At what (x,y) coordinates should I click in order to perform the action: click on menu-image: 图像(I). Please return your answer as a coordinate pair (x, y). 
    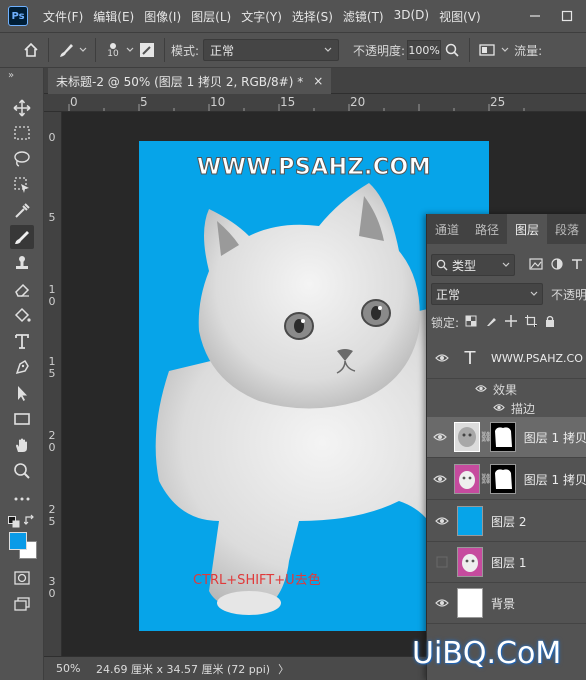
    Looking at the image, I should click on (162, 16).